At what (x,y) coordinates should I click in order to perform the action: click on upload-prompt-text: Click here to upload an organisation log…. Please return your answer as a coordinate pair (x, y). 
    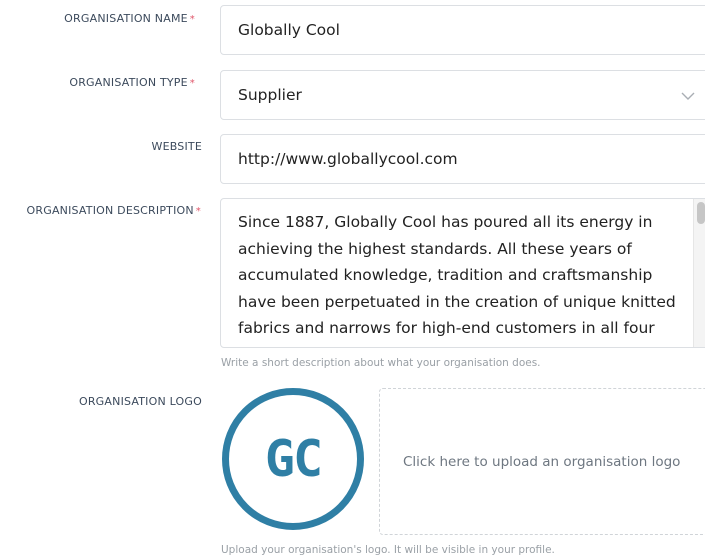
    Looking at the image, I should click on (542, 461).